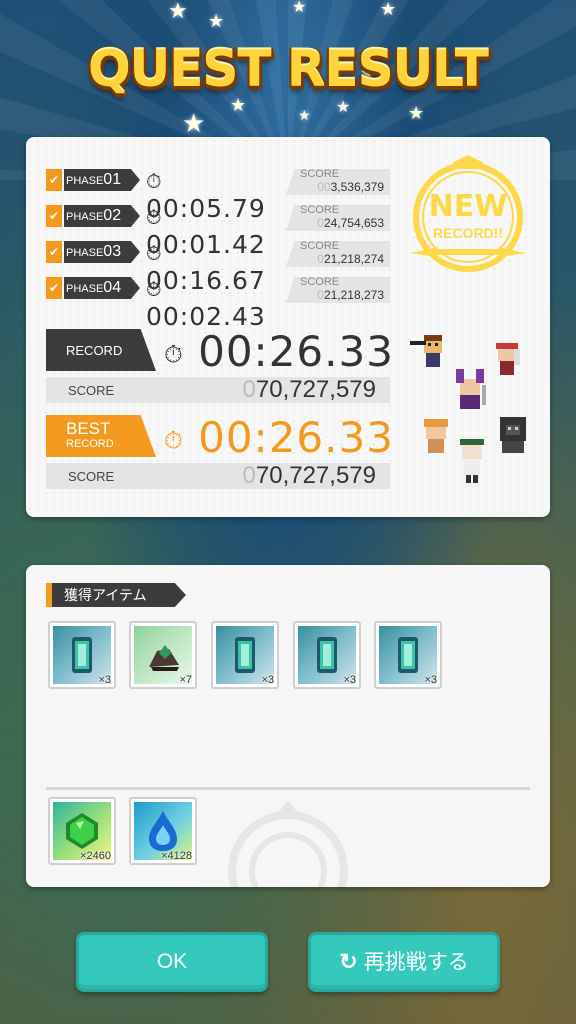  I want to click on best-record-score: SCORE 070,727,579, so click(218, 475).